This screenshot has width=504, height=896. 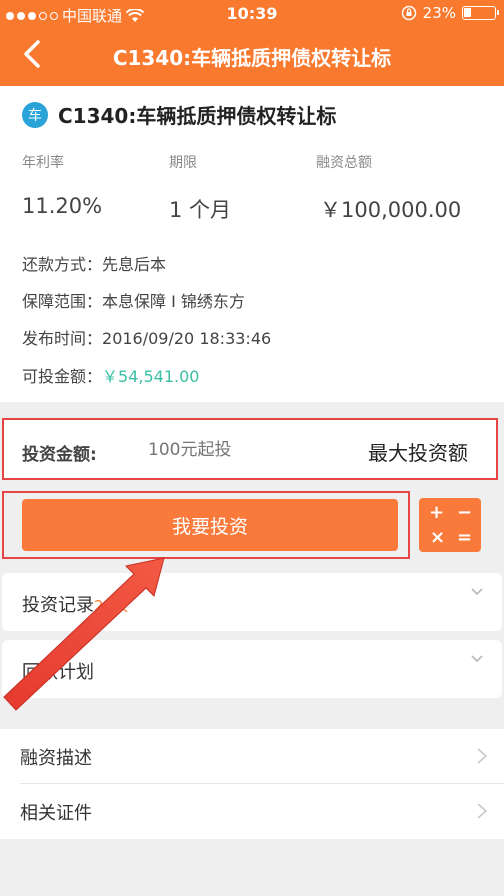 I want to click on calculator-button: + − × =, so click(x=450, y=525).